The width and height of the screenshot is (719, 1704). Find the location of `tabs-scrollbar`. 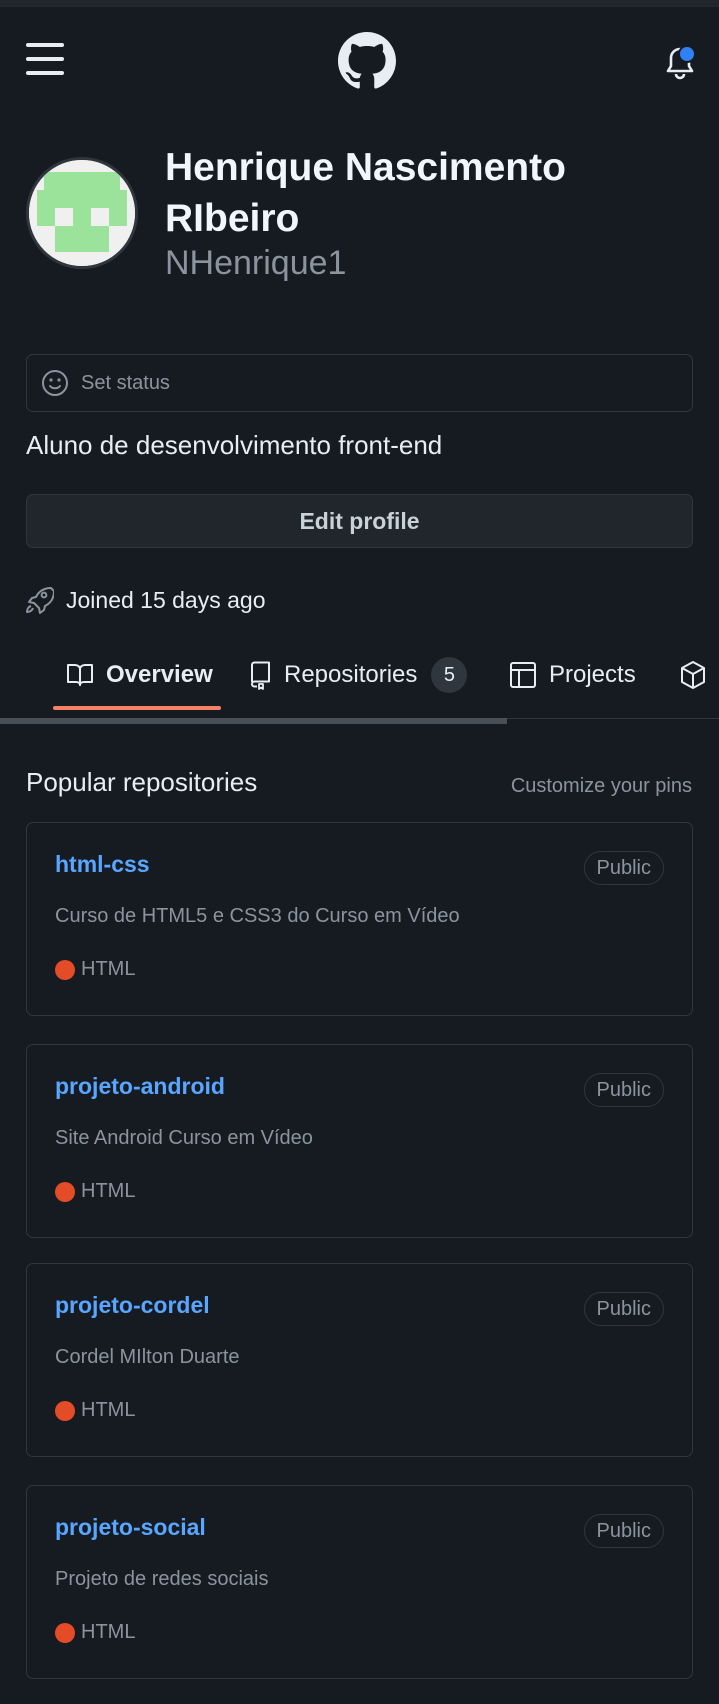

tabs-scrollbar is located at coordinates (253, 721).